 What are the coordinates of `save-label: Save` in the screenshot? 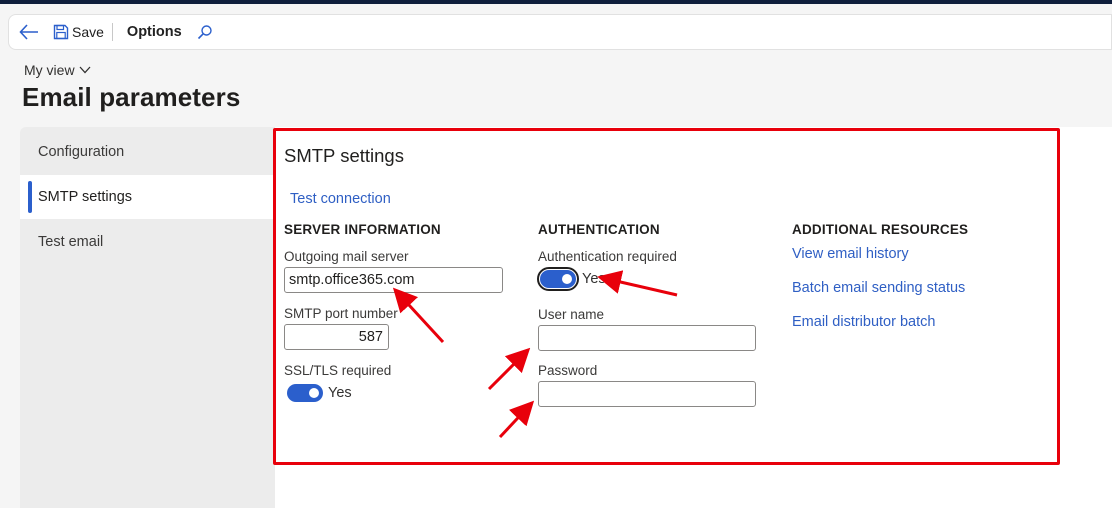 It's located at (88, 32).